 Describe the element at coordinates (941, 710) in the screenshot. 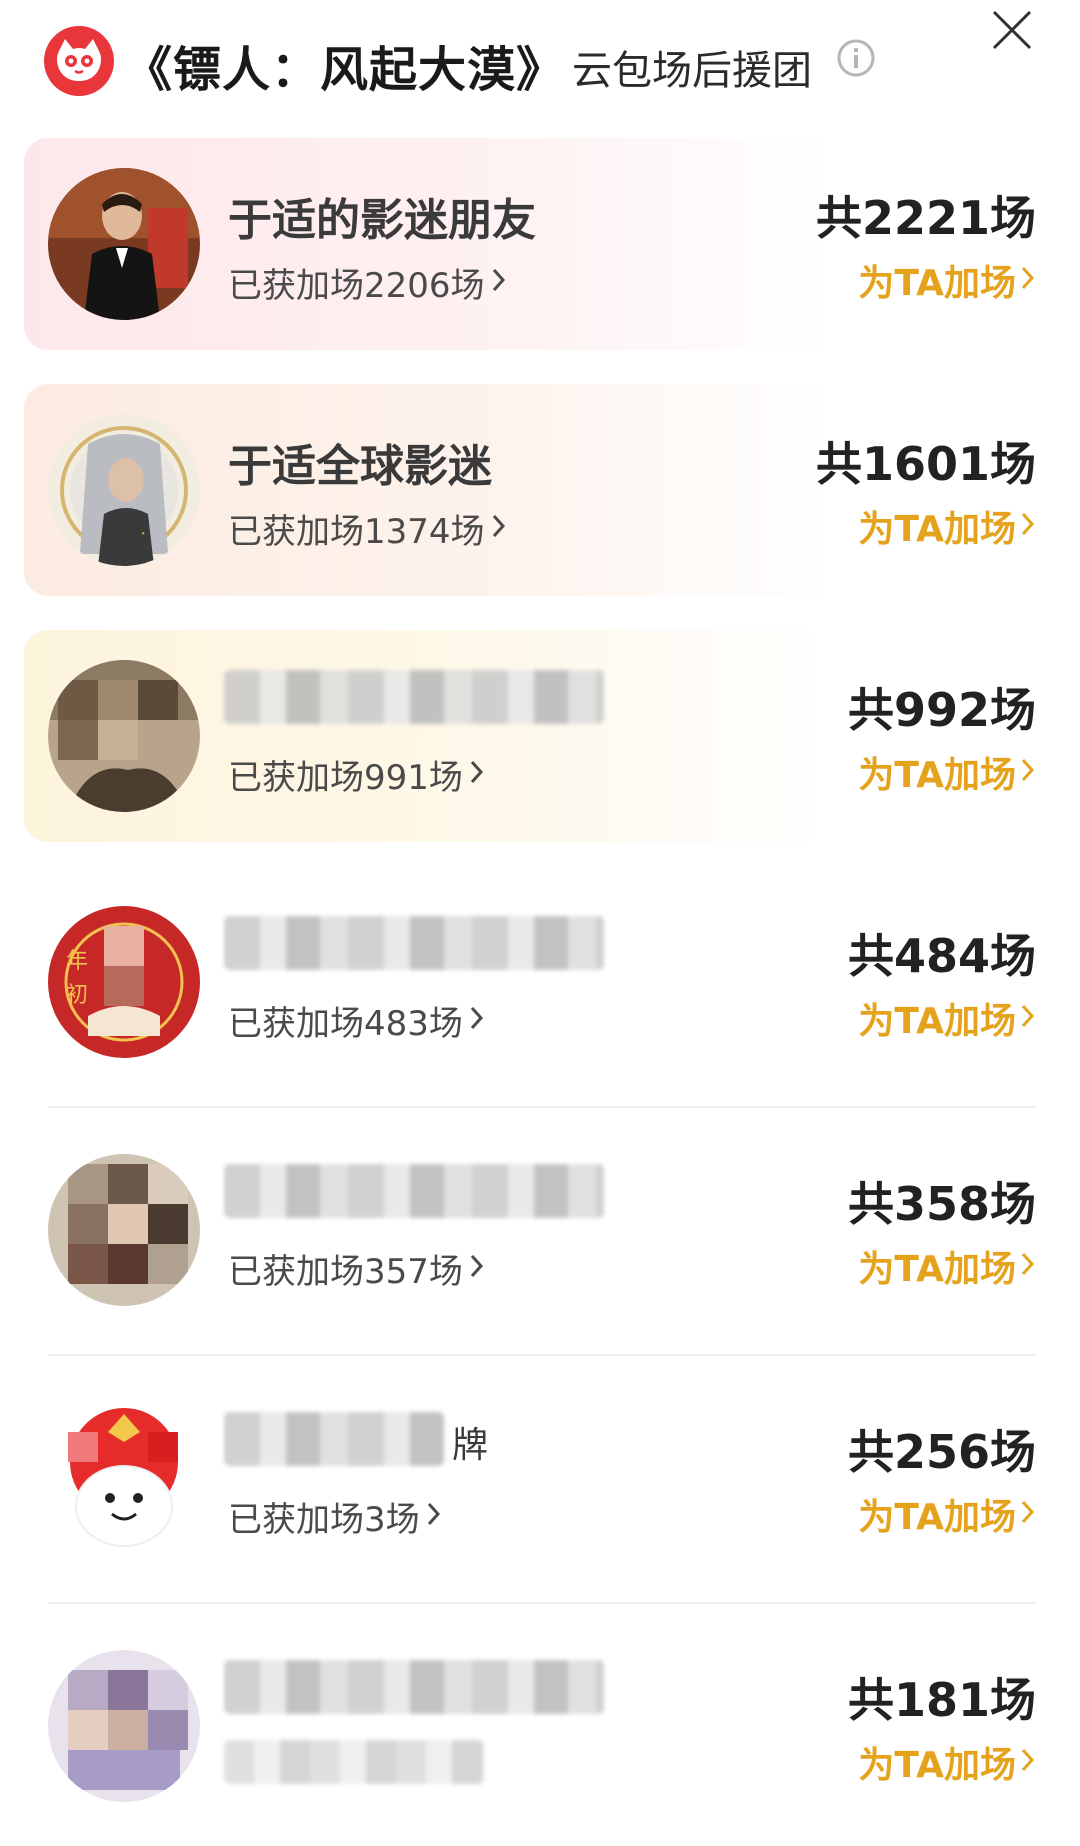

I see `total-screenings: 共992场` at that location.